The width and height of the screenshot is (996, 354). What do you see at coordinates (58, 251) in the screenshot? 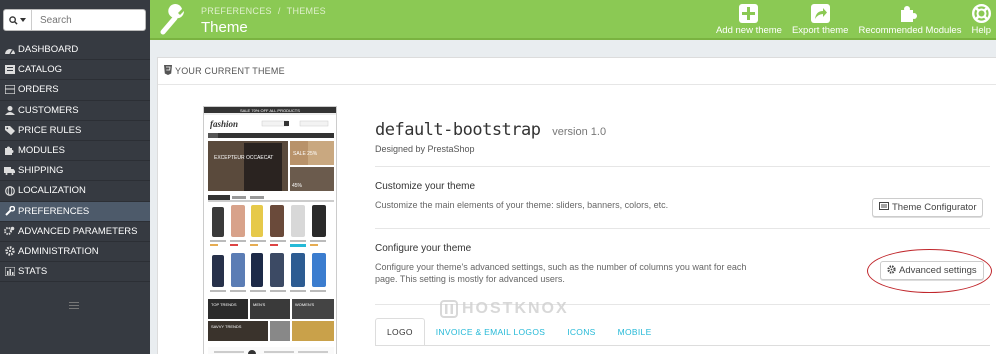
I see `sidebar-item-label: ADMINISTRATION` at bounding box center [58, 251].